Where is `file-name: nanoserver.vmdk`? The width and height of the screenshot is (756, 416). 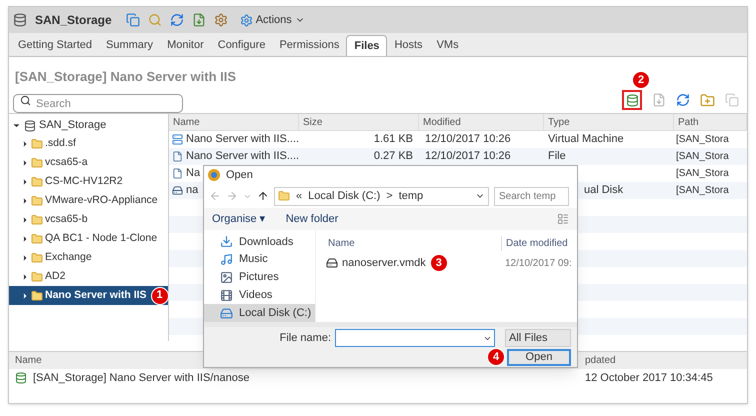 file-name: nanoserver.vmdk is located at coordinates (384, 263).